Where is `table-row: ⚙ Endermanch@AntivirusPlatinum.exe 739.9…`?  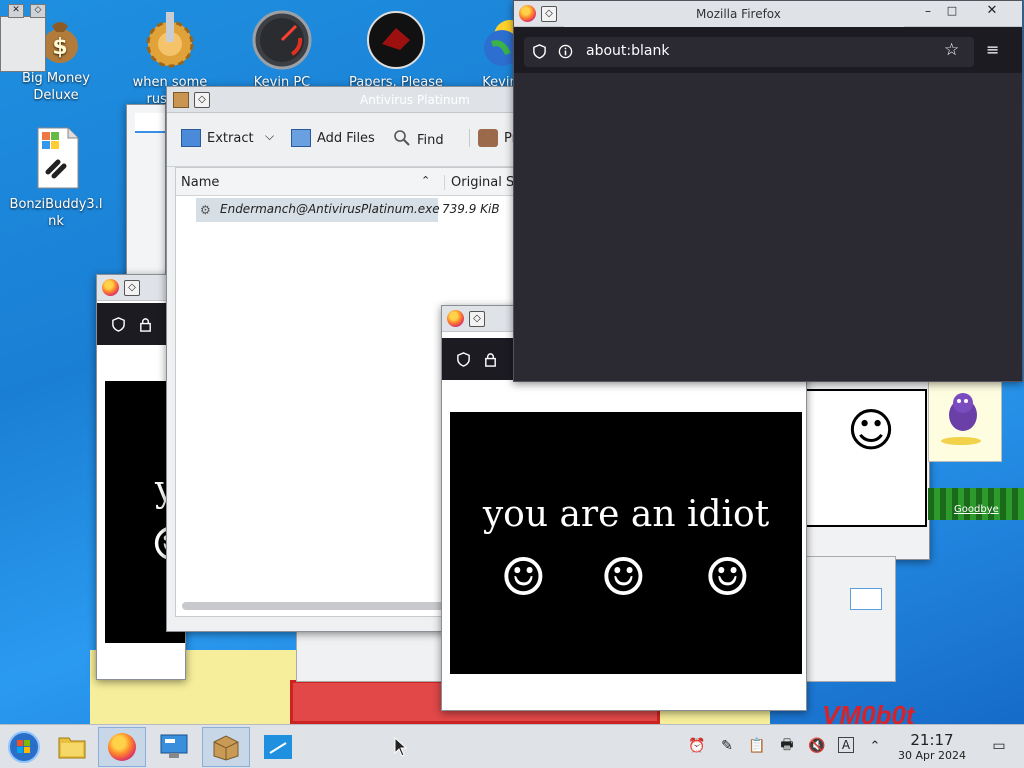 table-row: ⚙ Endermanch@AntivirusPlatinum.exe 739.9… is located at coordinates (368, 210).